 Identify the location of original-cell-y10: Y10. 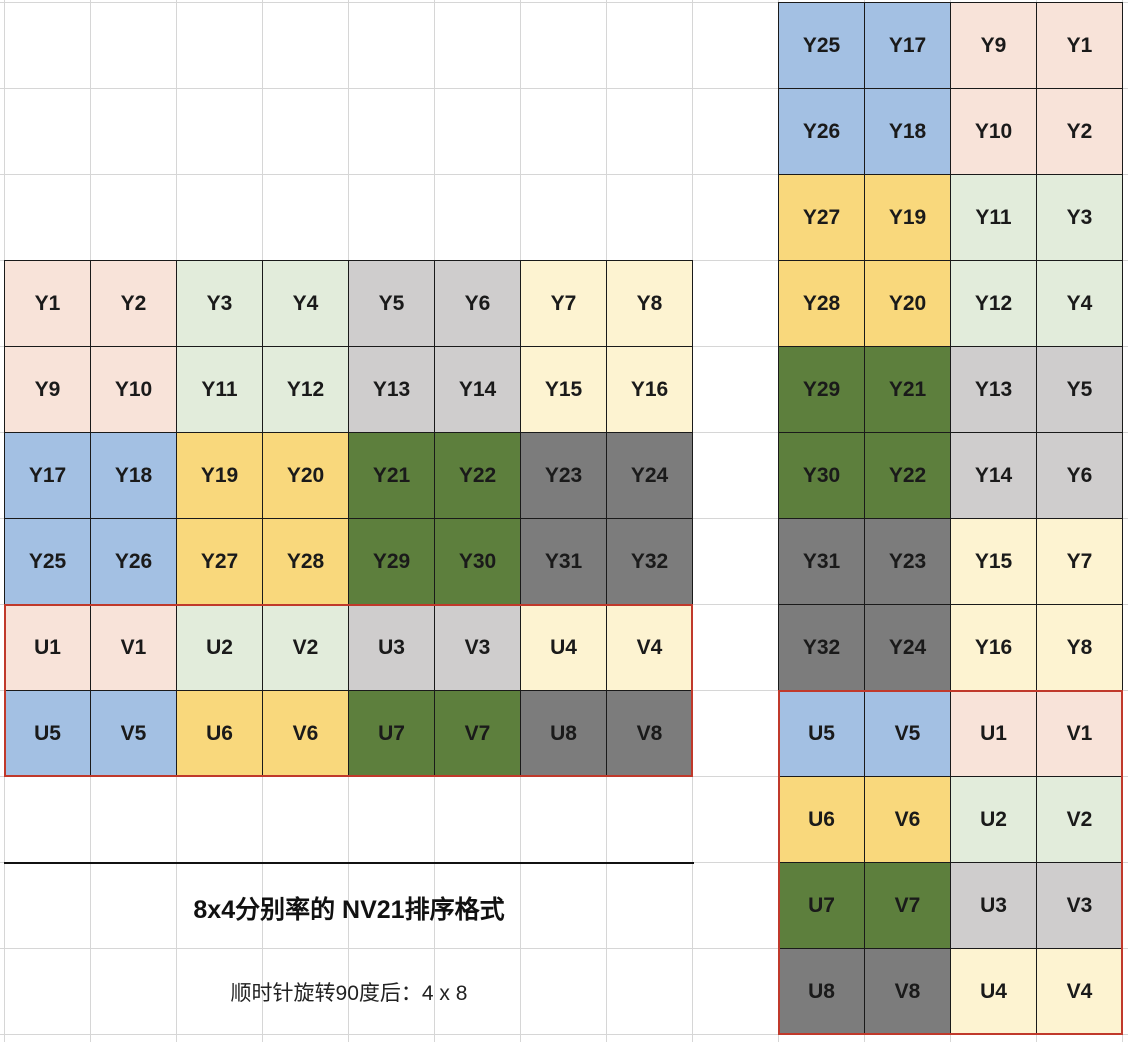
(133, 389).